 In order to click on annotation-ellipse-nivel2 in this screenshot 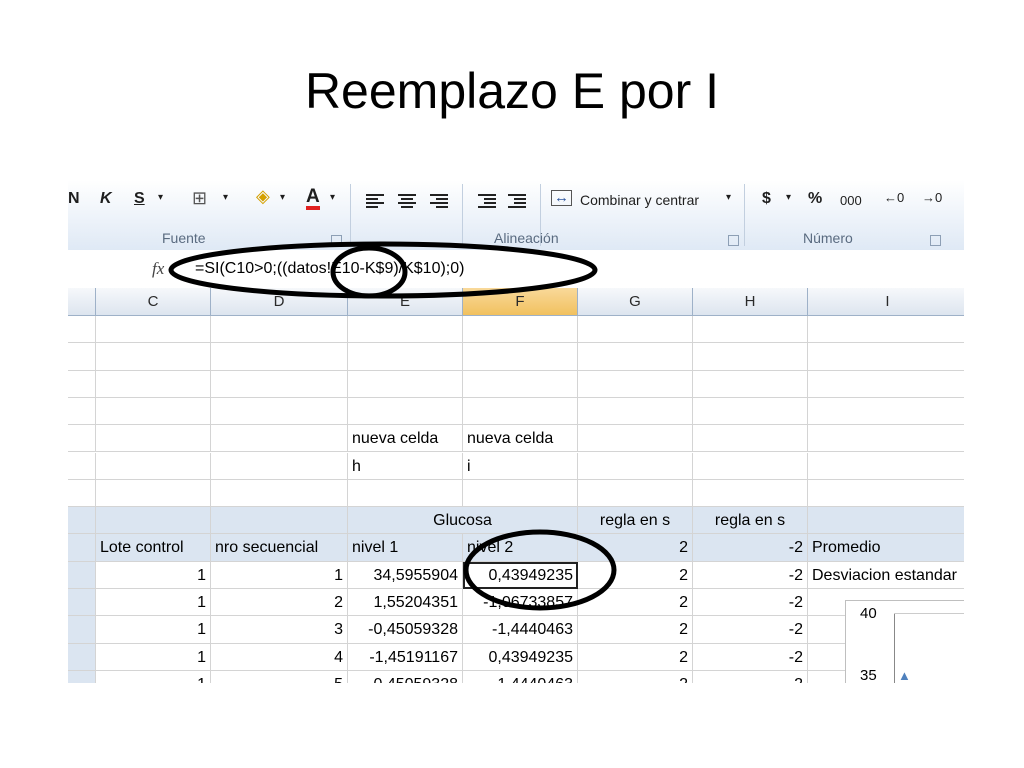, I will do `click(540, 570)`.